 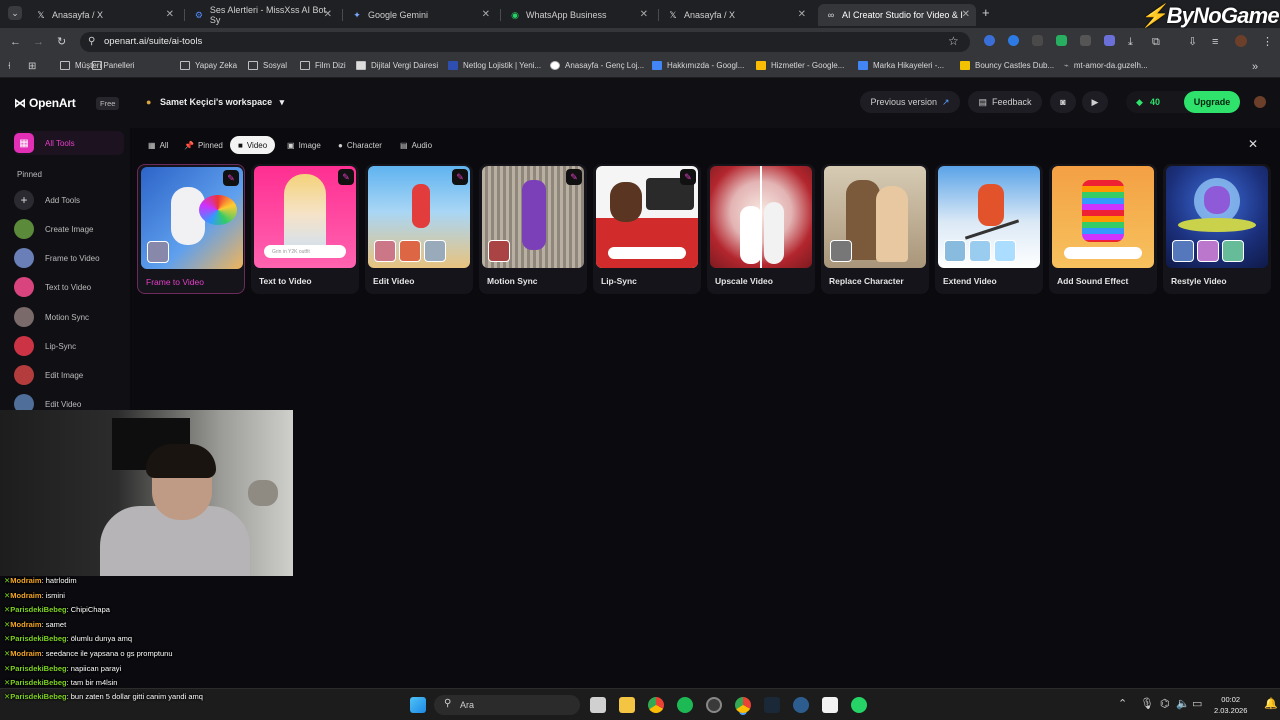 I want to click on windows-start-icon, so click(x=418, y=705).